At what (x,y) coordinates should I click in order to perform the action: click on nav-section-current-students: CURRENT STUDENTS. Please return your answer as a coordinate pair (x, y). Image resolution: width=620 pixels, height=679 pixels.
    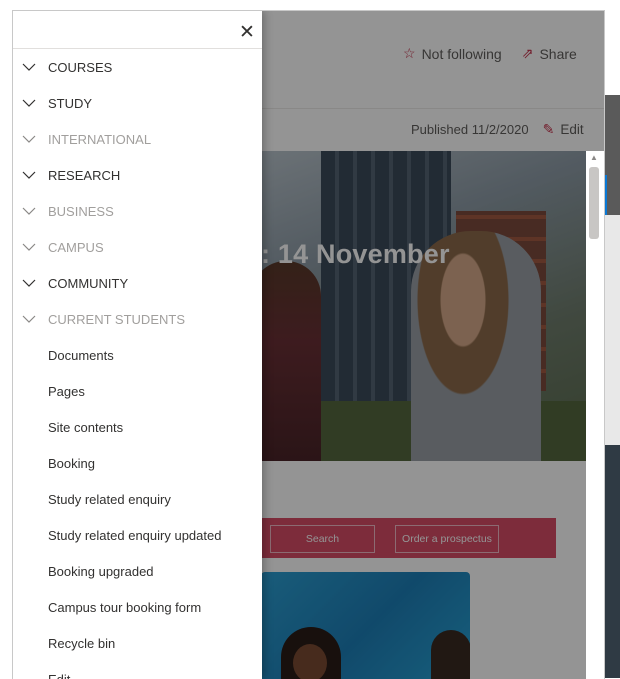
    Looking at the image, I should click on (137, 319).